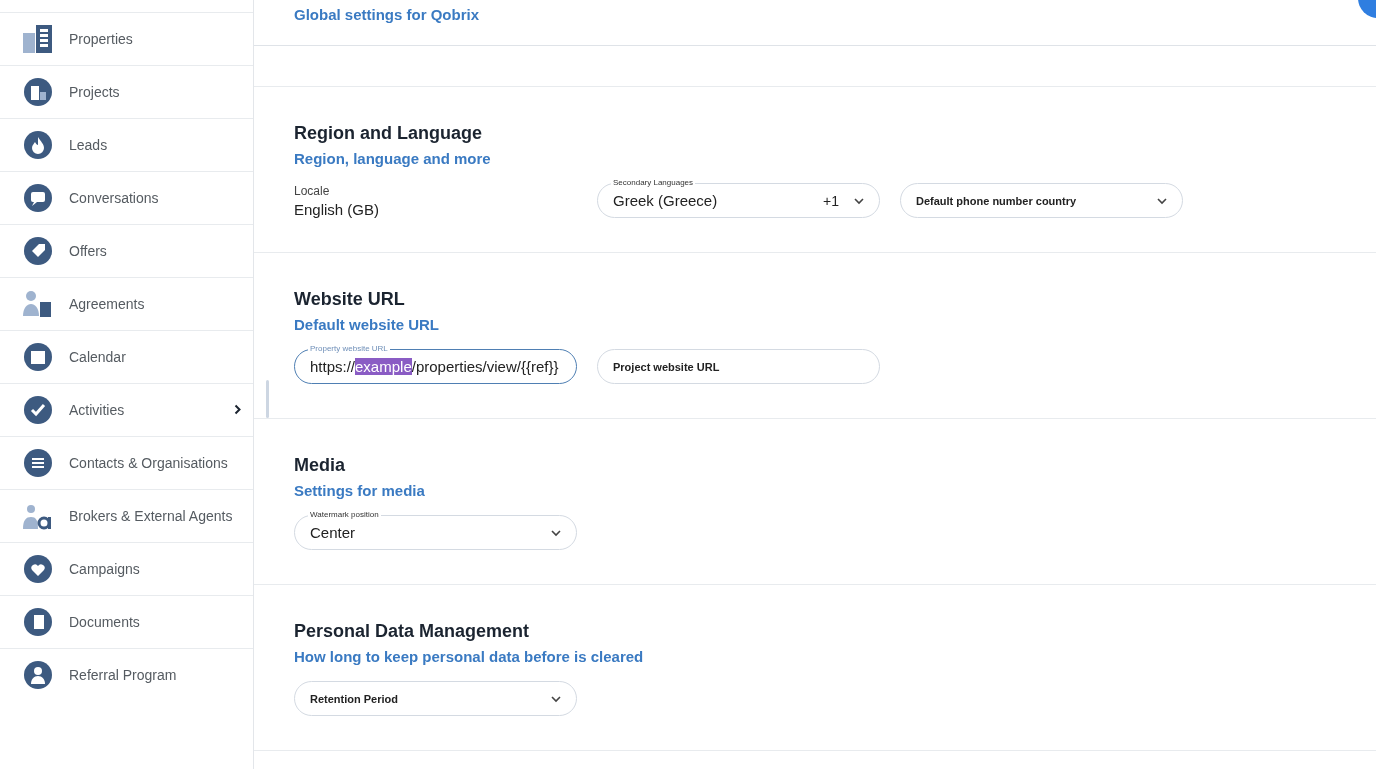 The image size is (1376, 769). I want to click on sidebar-item: Leads, so click(126, 144).